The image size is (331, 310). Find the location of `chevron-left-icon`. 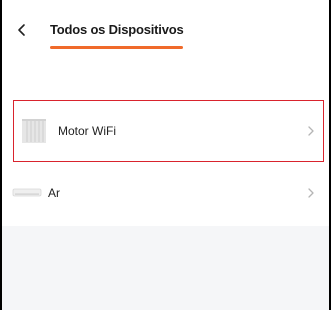

chevron-left-icon is located at coordinates (21, 30).